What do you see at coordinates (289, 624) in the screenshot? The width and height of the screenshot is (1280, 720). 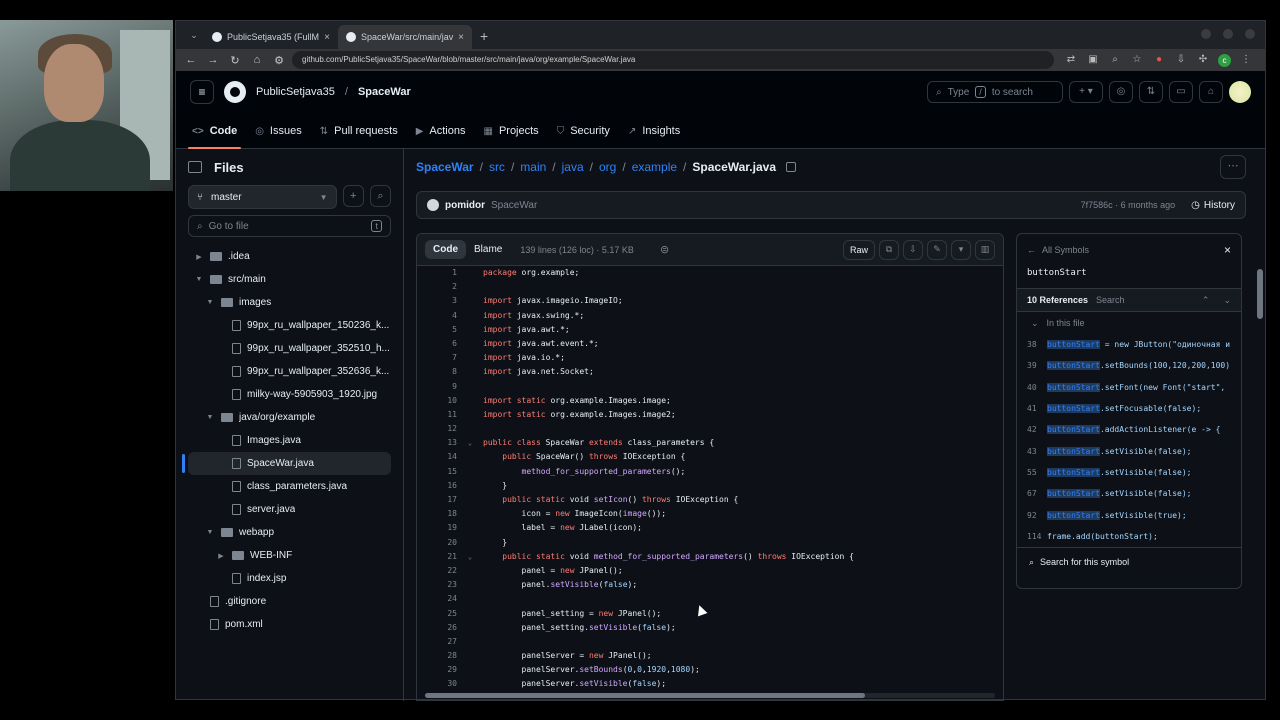 I see `file-tree-item: pom.xml` at bounding box center [289, 624].